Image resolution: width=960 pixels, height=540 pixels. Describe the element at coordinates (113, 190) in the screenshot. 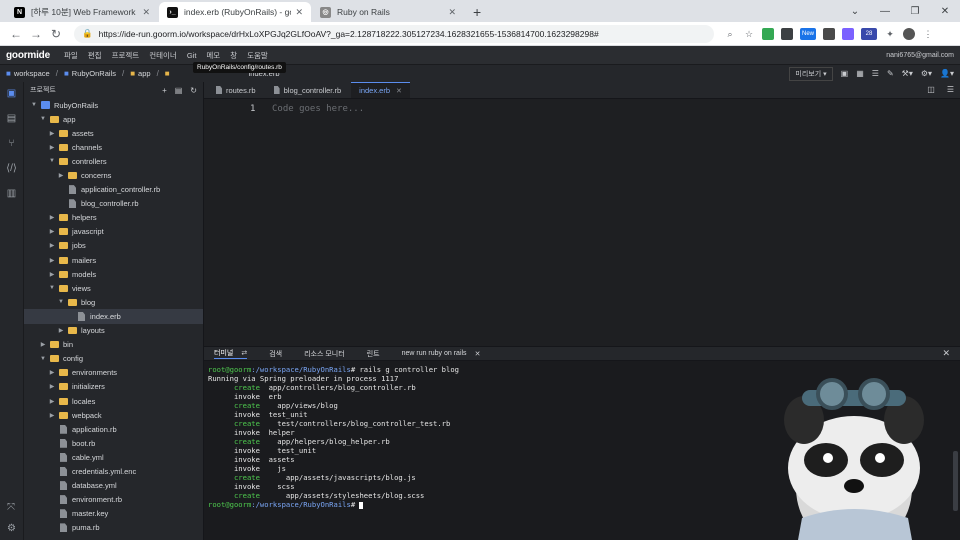

I see `file-tree-item: application_controller.rb` at that location.